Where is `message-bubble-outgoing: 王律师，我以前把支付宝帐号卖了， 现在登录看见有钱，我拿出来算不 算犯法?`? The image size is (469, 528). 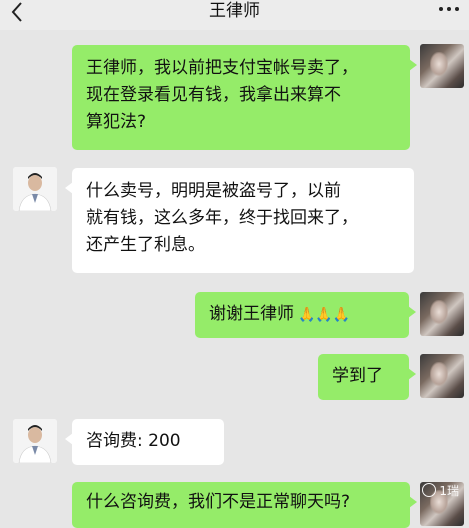
message-bubble-outgoing: 王律师，我以前把支付宝帐号卖了， 现在登录看见有钱，我拿出来算不 算犯法? is located at coordinates (244, 97).